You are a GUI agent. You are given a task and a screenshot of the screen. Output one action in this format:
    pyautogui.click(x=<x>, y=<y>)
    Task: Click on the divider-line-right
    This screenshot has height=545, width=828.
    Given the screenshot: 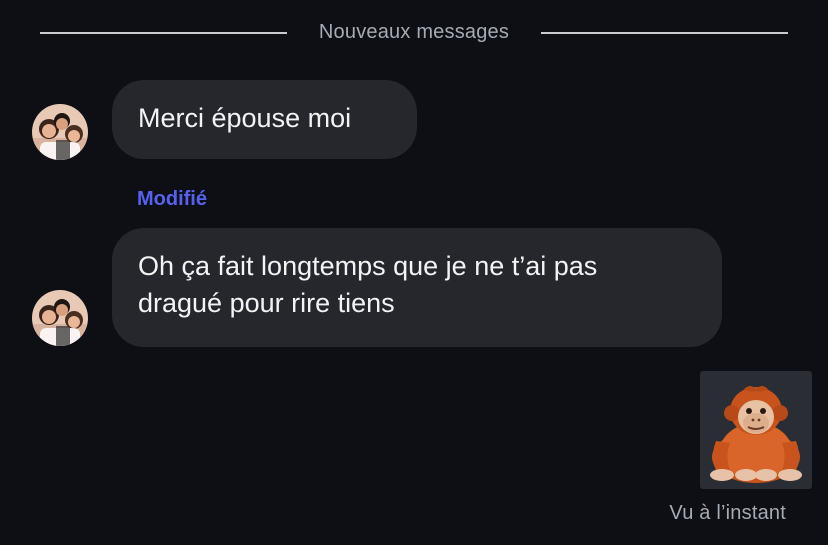 What is the action you would take?
    pyautogui.click(x=664, y=33)
    